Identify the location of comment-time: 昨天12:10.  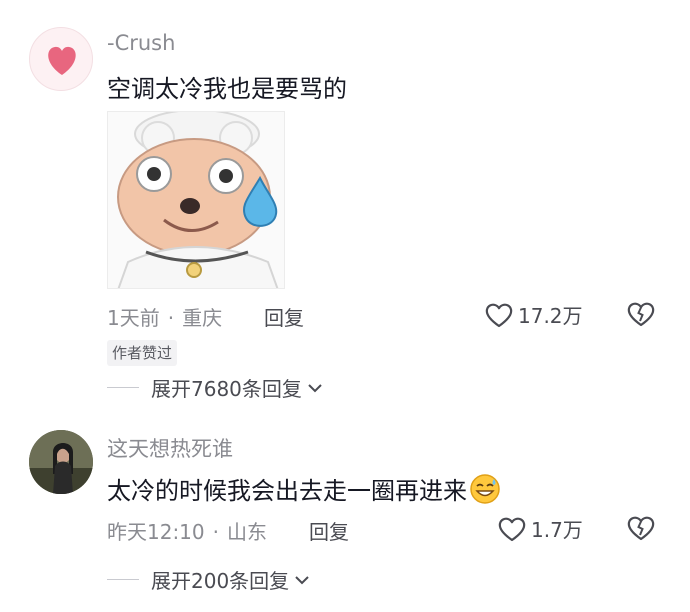
(156, 532).